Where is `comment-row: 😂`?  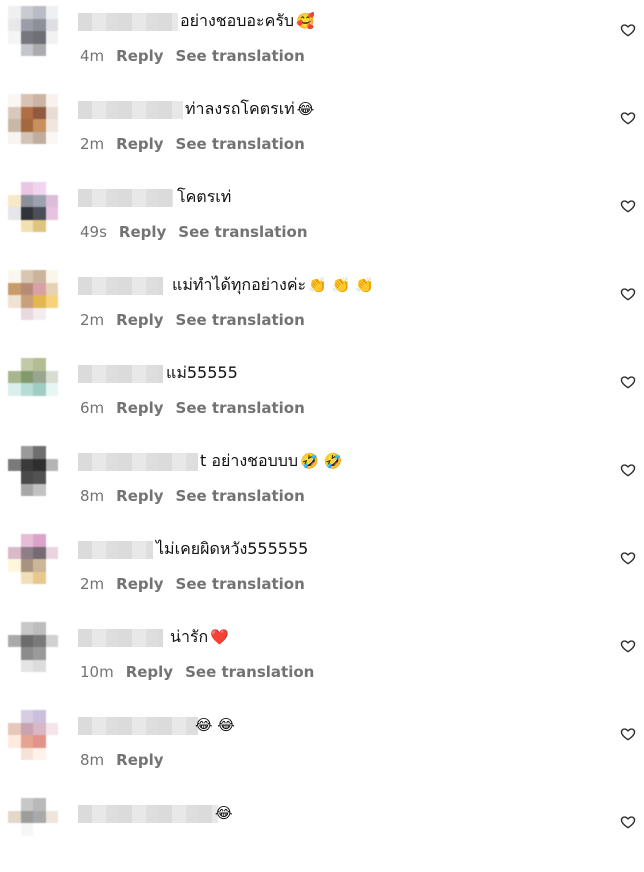 comment-row: 😂 is located at coordinates (322, 828).